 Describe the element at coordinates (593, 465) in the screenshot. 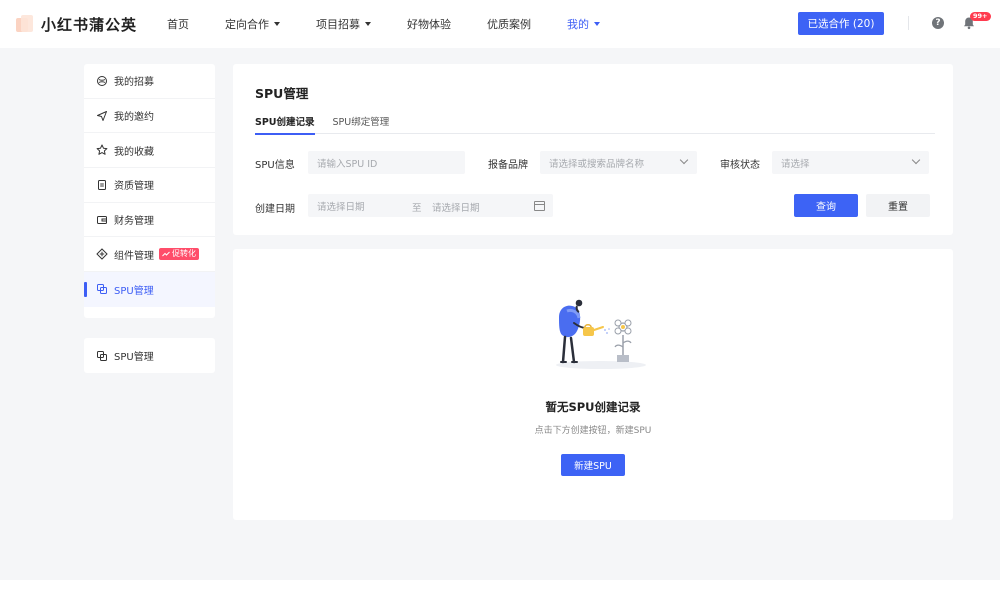

I see `new-spu-button: 新建SPU` at that location.